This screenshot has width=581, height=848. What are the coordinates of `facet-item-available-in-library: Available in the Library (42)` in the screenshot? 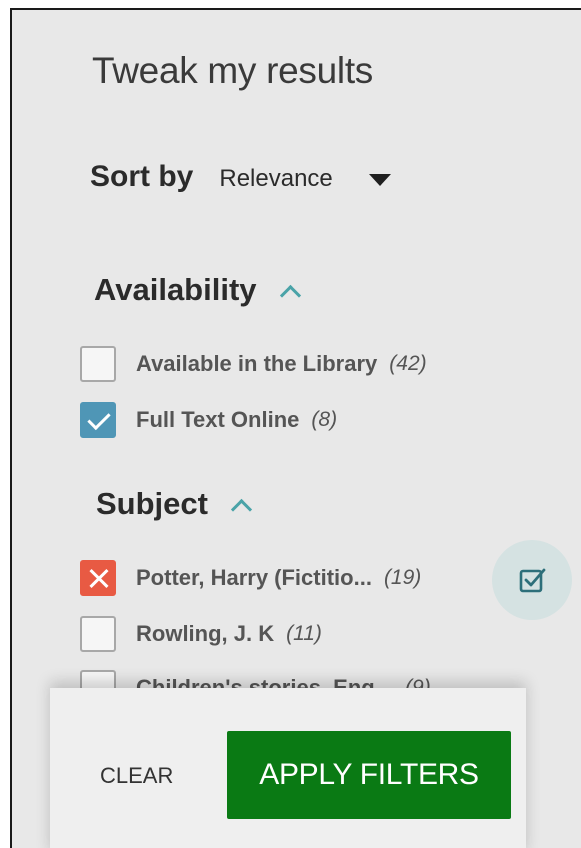 It's located at (253, 364).